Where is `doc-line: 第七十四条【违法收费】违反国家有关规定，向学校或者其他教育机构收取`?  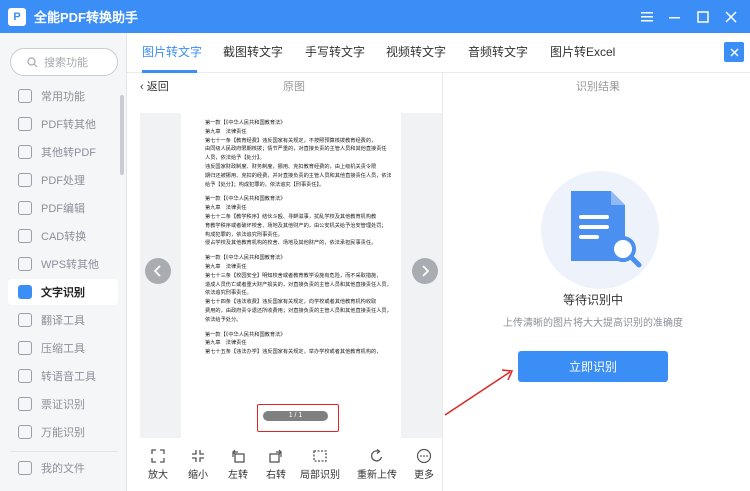 doc-line: 第七十四条【违法收费】违反国家有关规定，向学校或者其他教育机构收取 is located at coordinates (291, 302).